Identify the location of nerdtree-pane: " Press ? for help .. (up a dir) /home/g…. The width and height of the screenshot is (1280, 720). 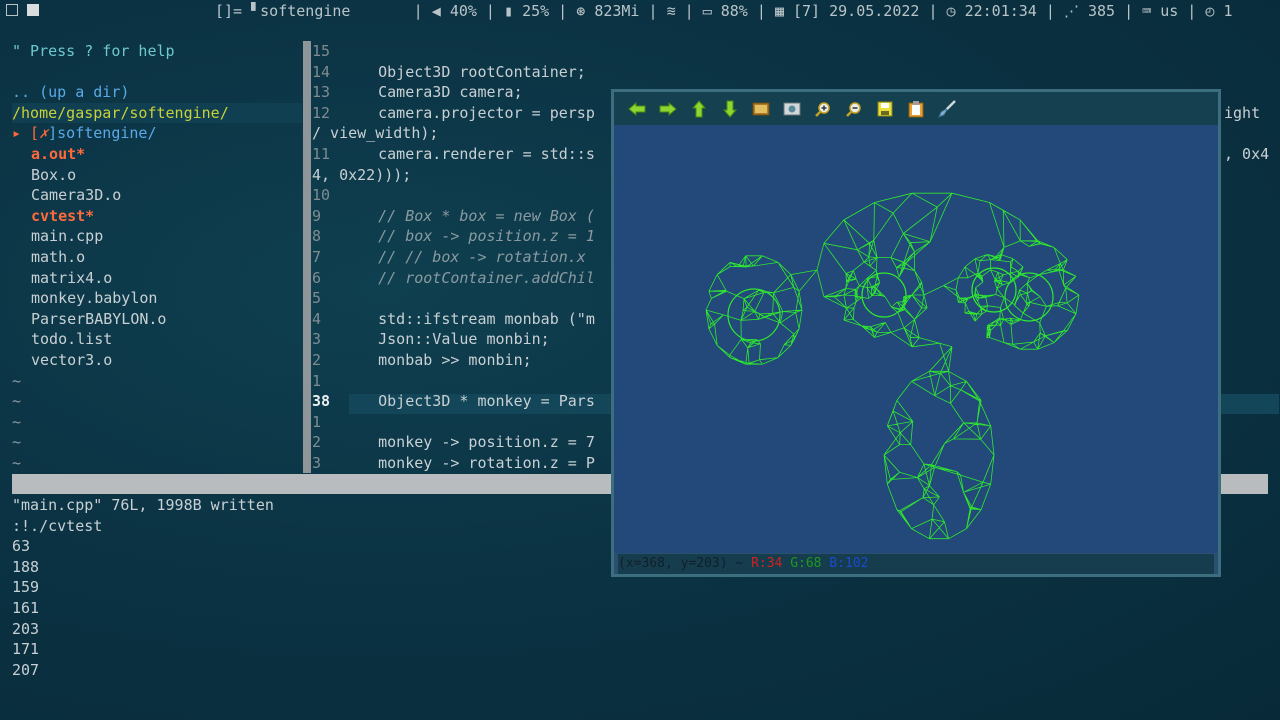
(157, 257).